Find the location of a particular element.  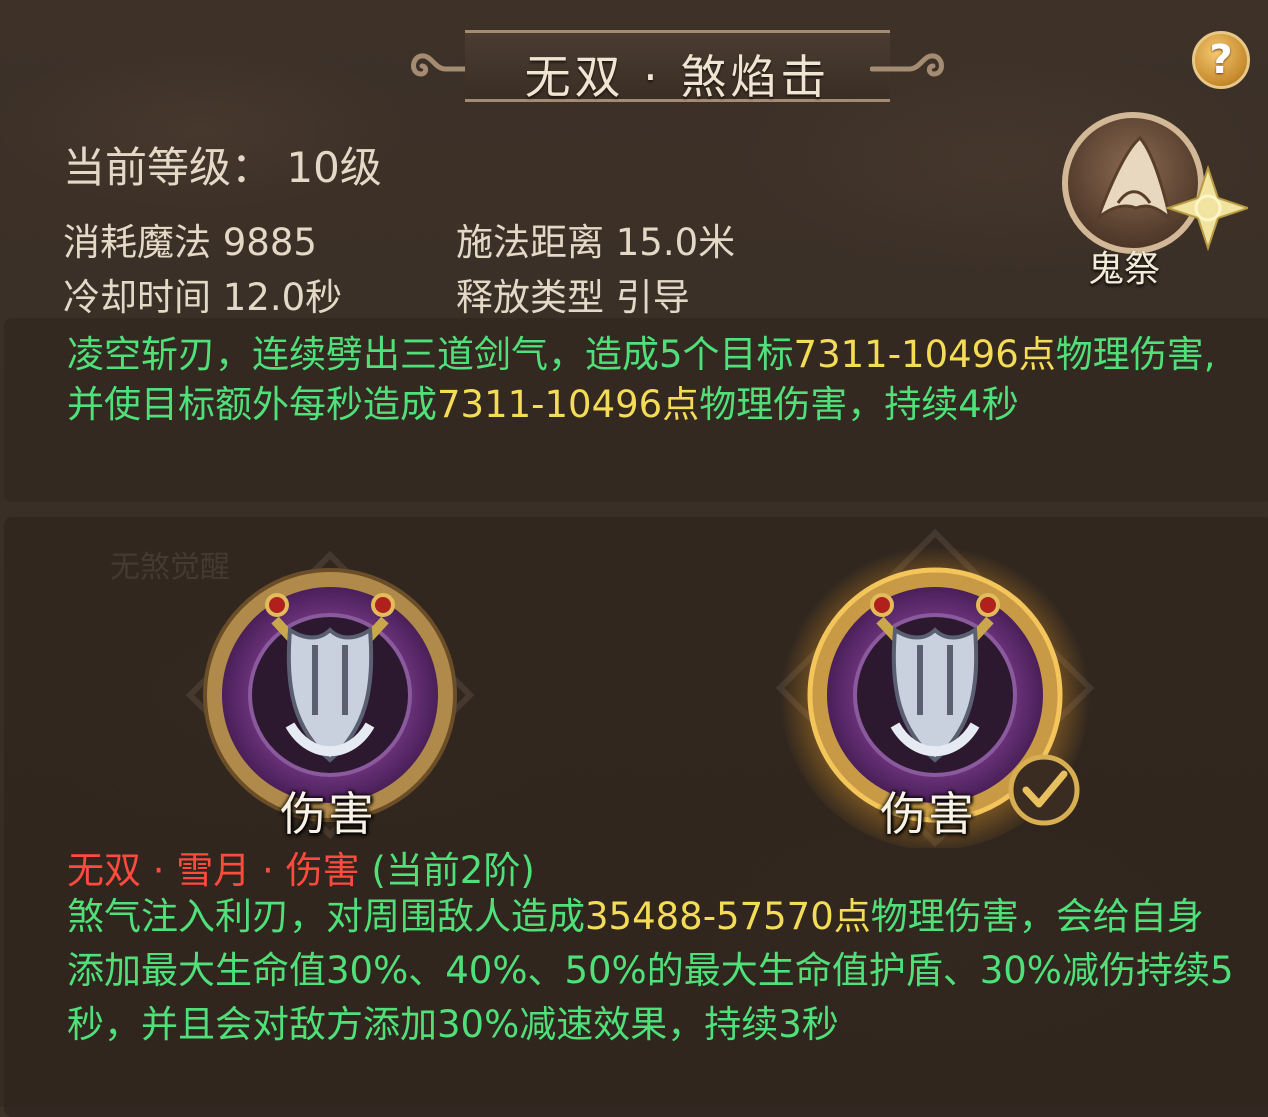

upgrade-name: 无双 · 雪月 · 伤害 is located at coordinates (213, 870).